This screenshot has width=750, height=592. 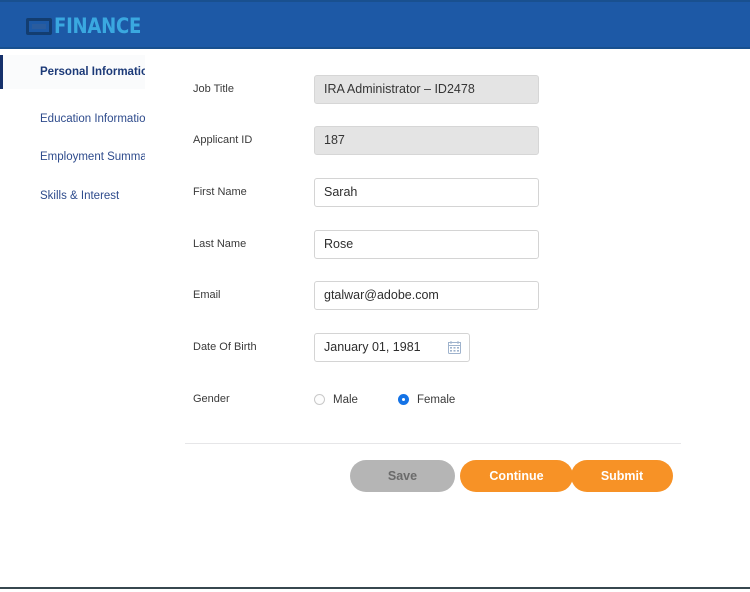 What do you see at coordinates (392, 347) in the screenshot?
I see `date-of-birth-input: January 01, 1981` at bounding box center [392, 347].